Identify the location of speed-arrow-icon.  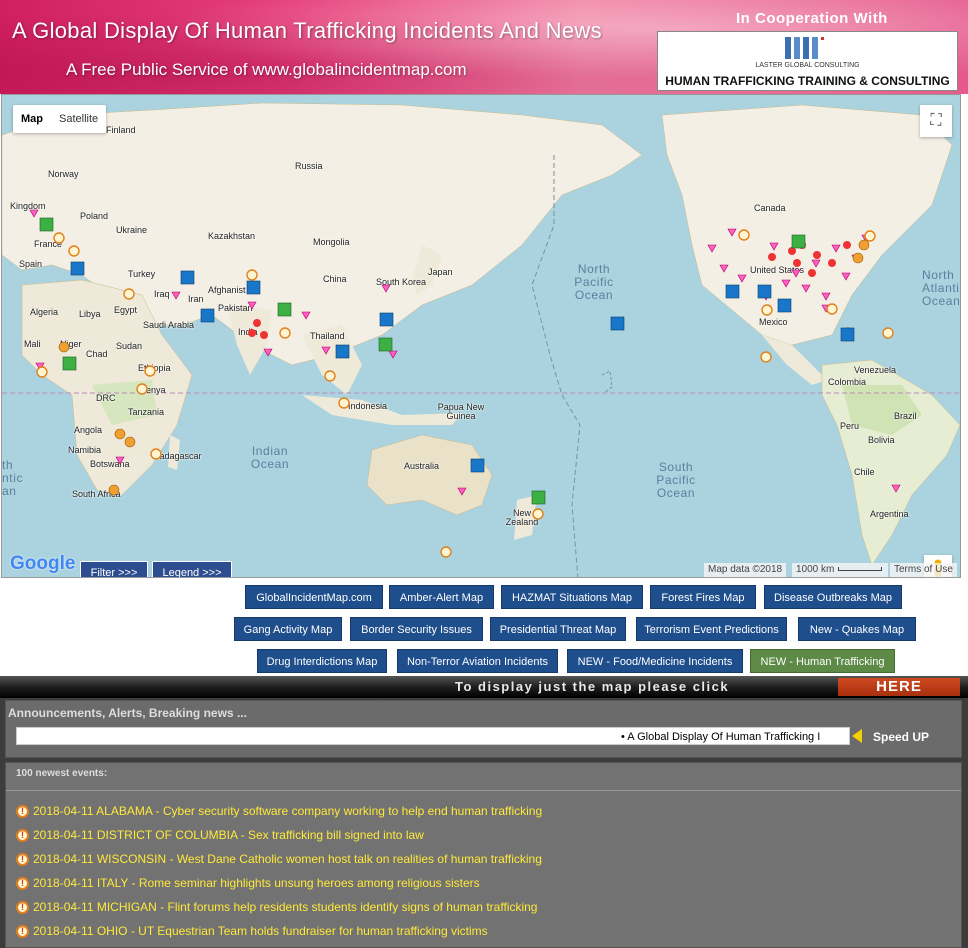
(857, 736).